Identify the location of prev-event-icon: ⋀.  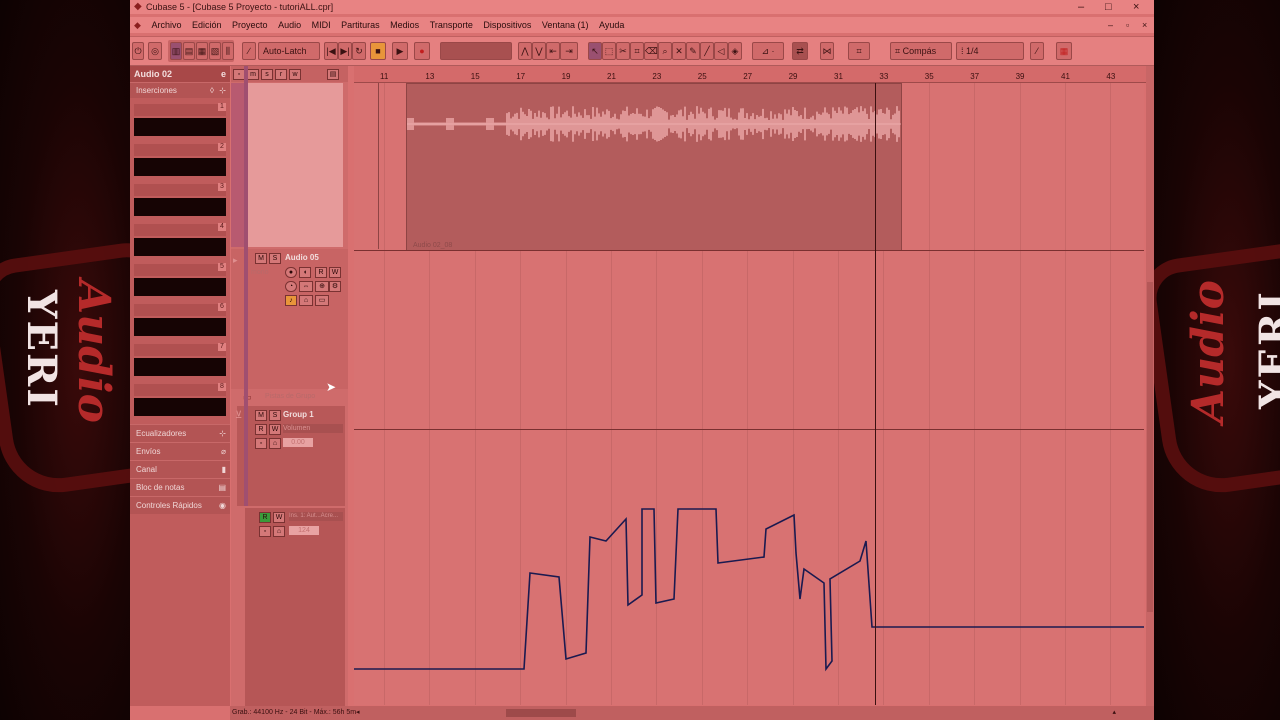
(525, 51).